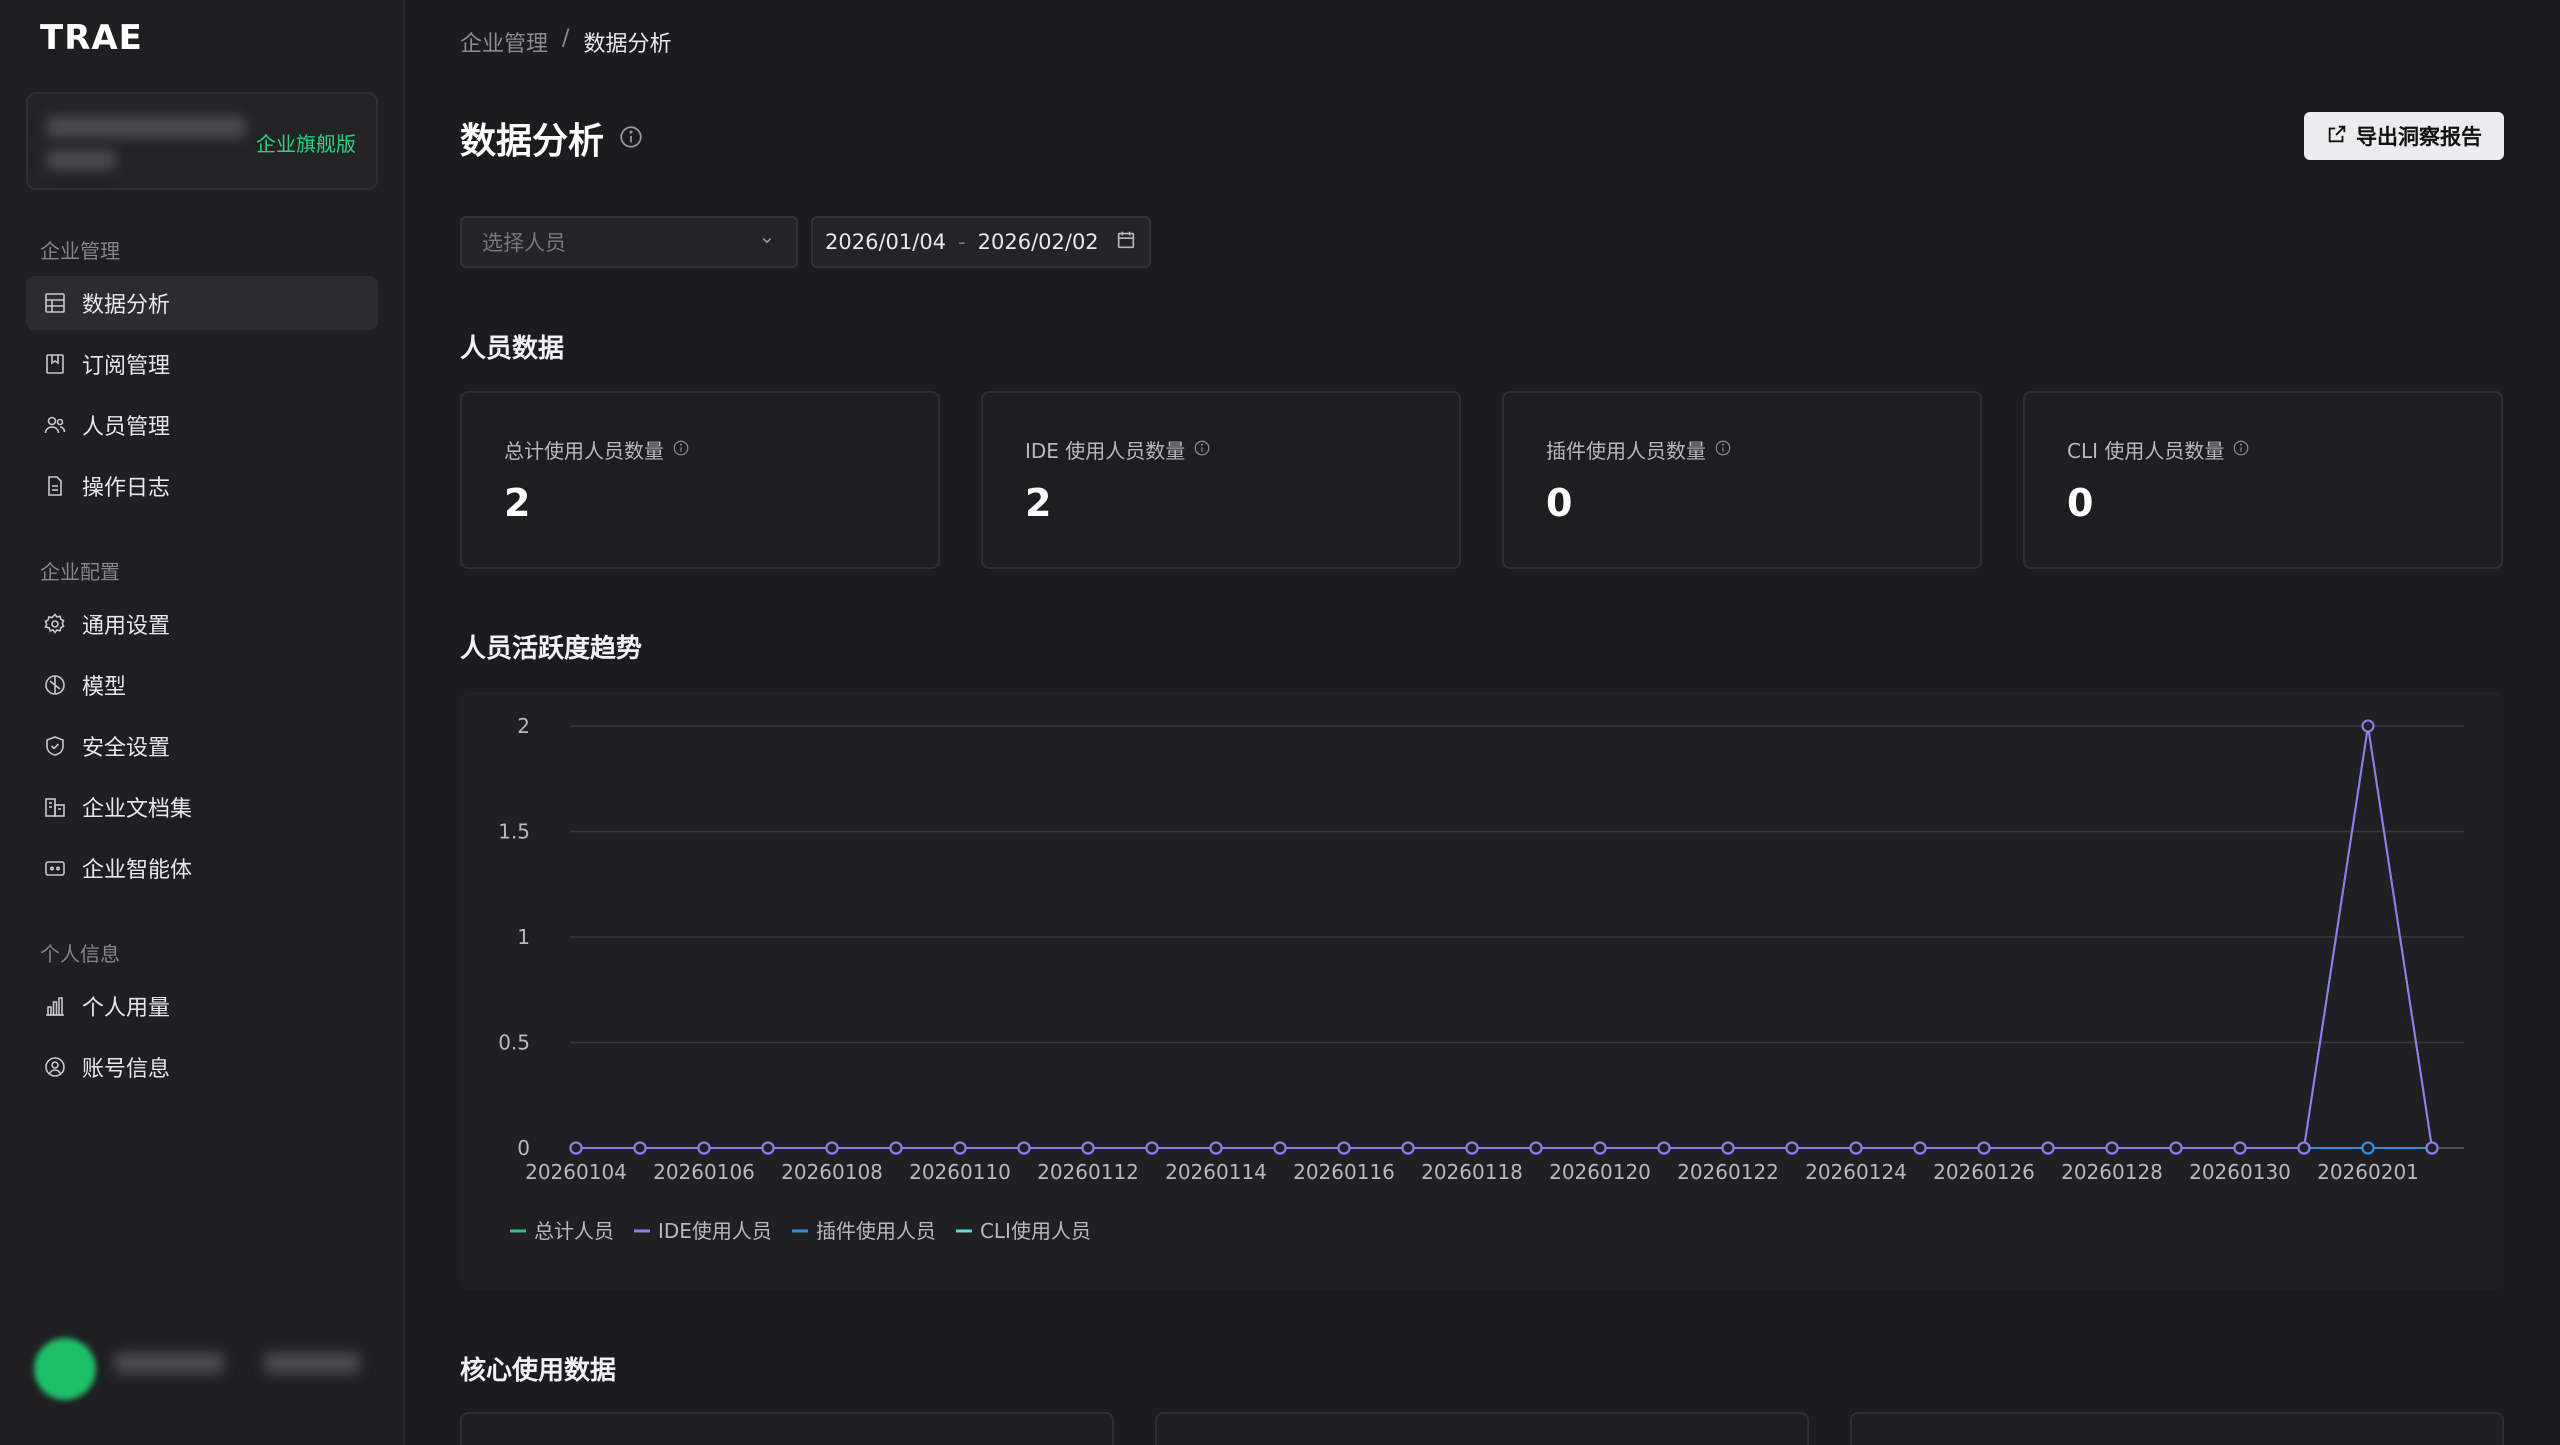 This screenshot has height=1445, width=2560. Describe the element at coordinates (202, 1067) in the screenshot. I see `sidebar-item-account: 账号信息` at that location.